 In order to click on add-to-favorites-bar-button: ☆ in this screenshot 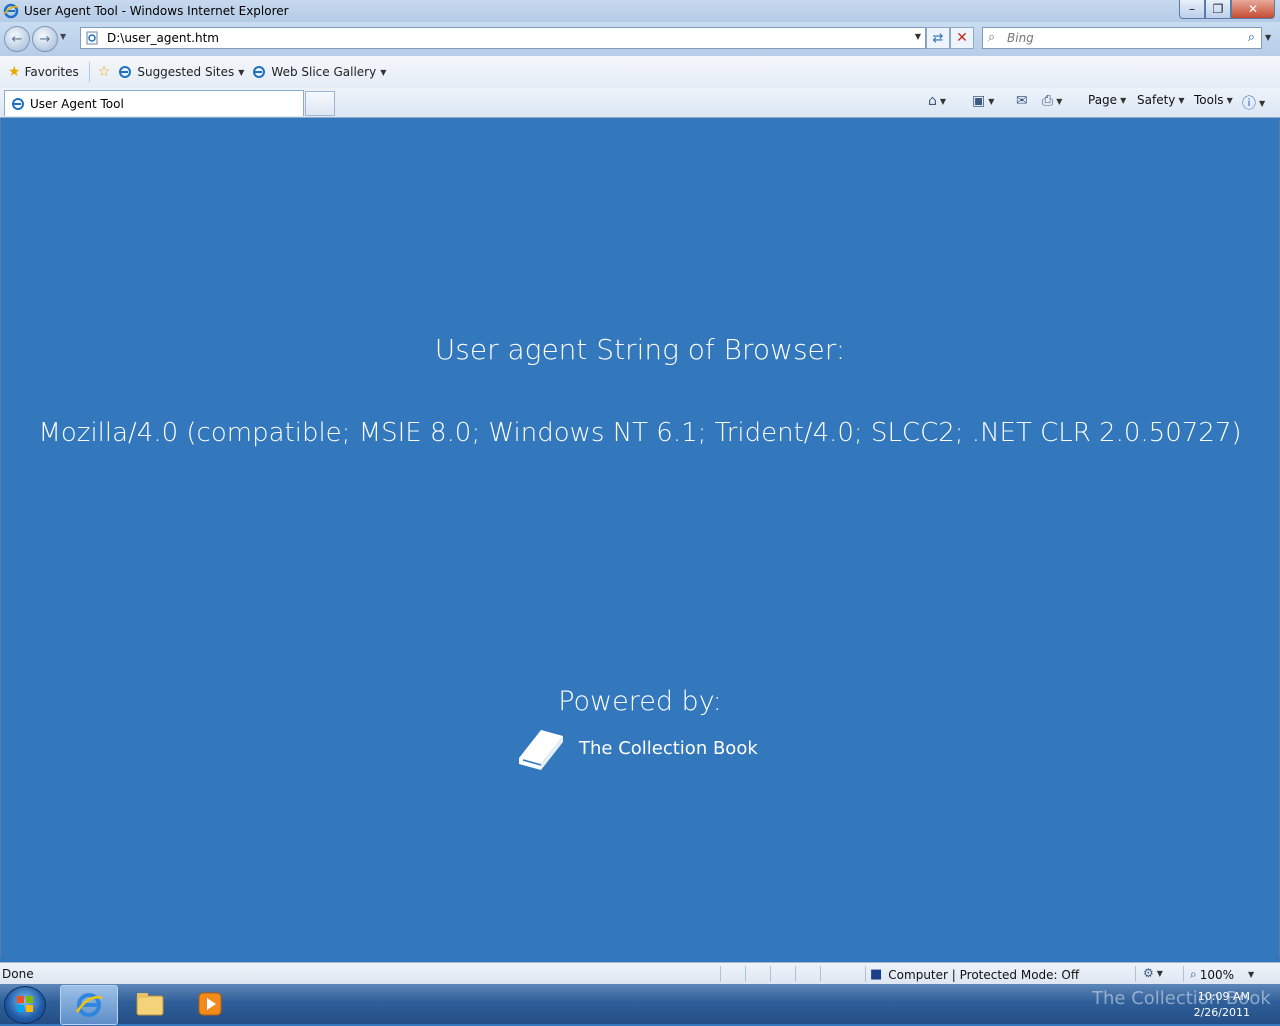, I will do `click(104, 72)`.